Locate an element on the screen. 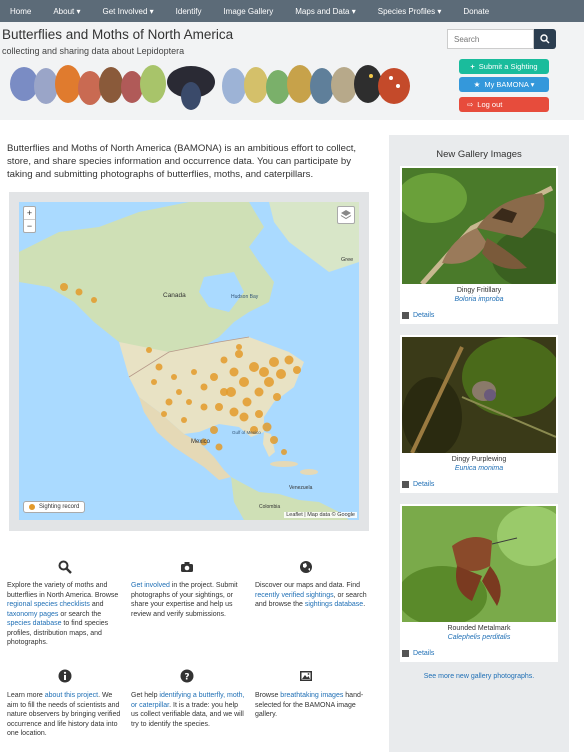  submit-sighting-button: + Submit a Sighting is located at coordinates (504, 66).